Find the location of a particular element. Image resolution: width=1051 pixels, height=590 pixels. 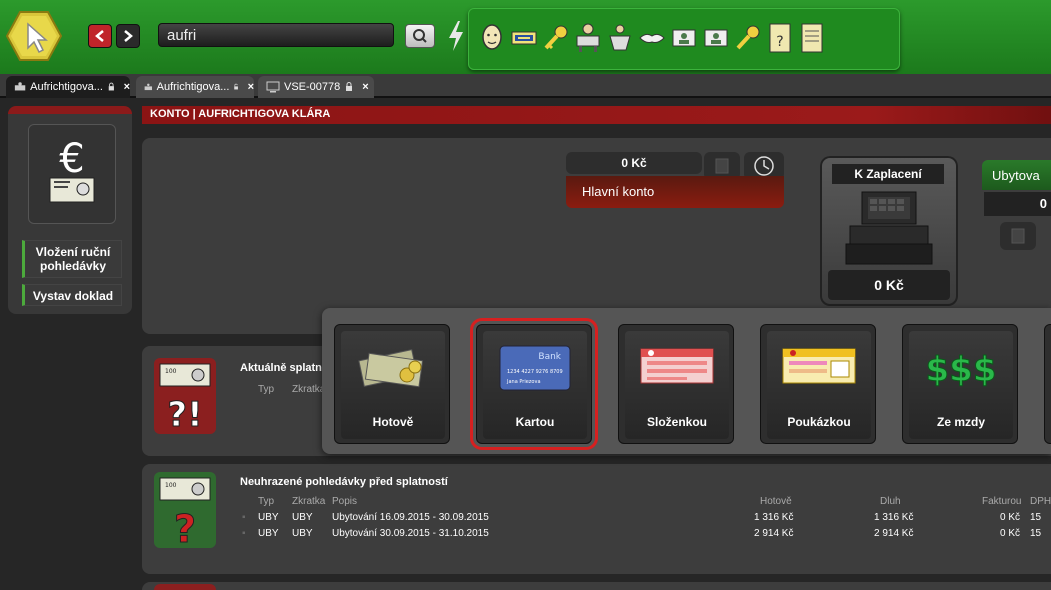

document-icon is located at coordinates (812, 38).